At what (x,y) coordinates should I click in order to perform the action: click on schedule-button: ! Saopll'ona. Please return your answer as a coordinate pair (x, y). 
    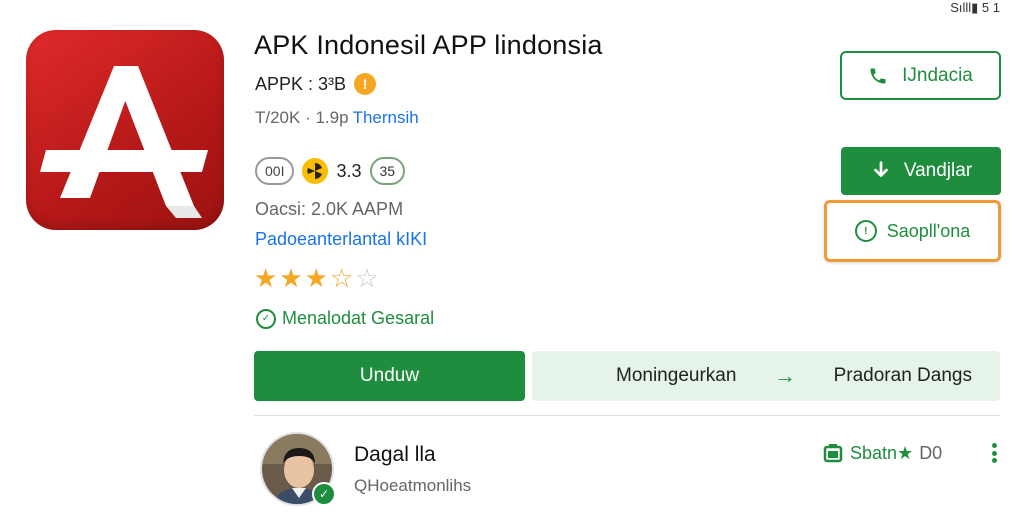
    Looking at the image, I should click on (912, 231).